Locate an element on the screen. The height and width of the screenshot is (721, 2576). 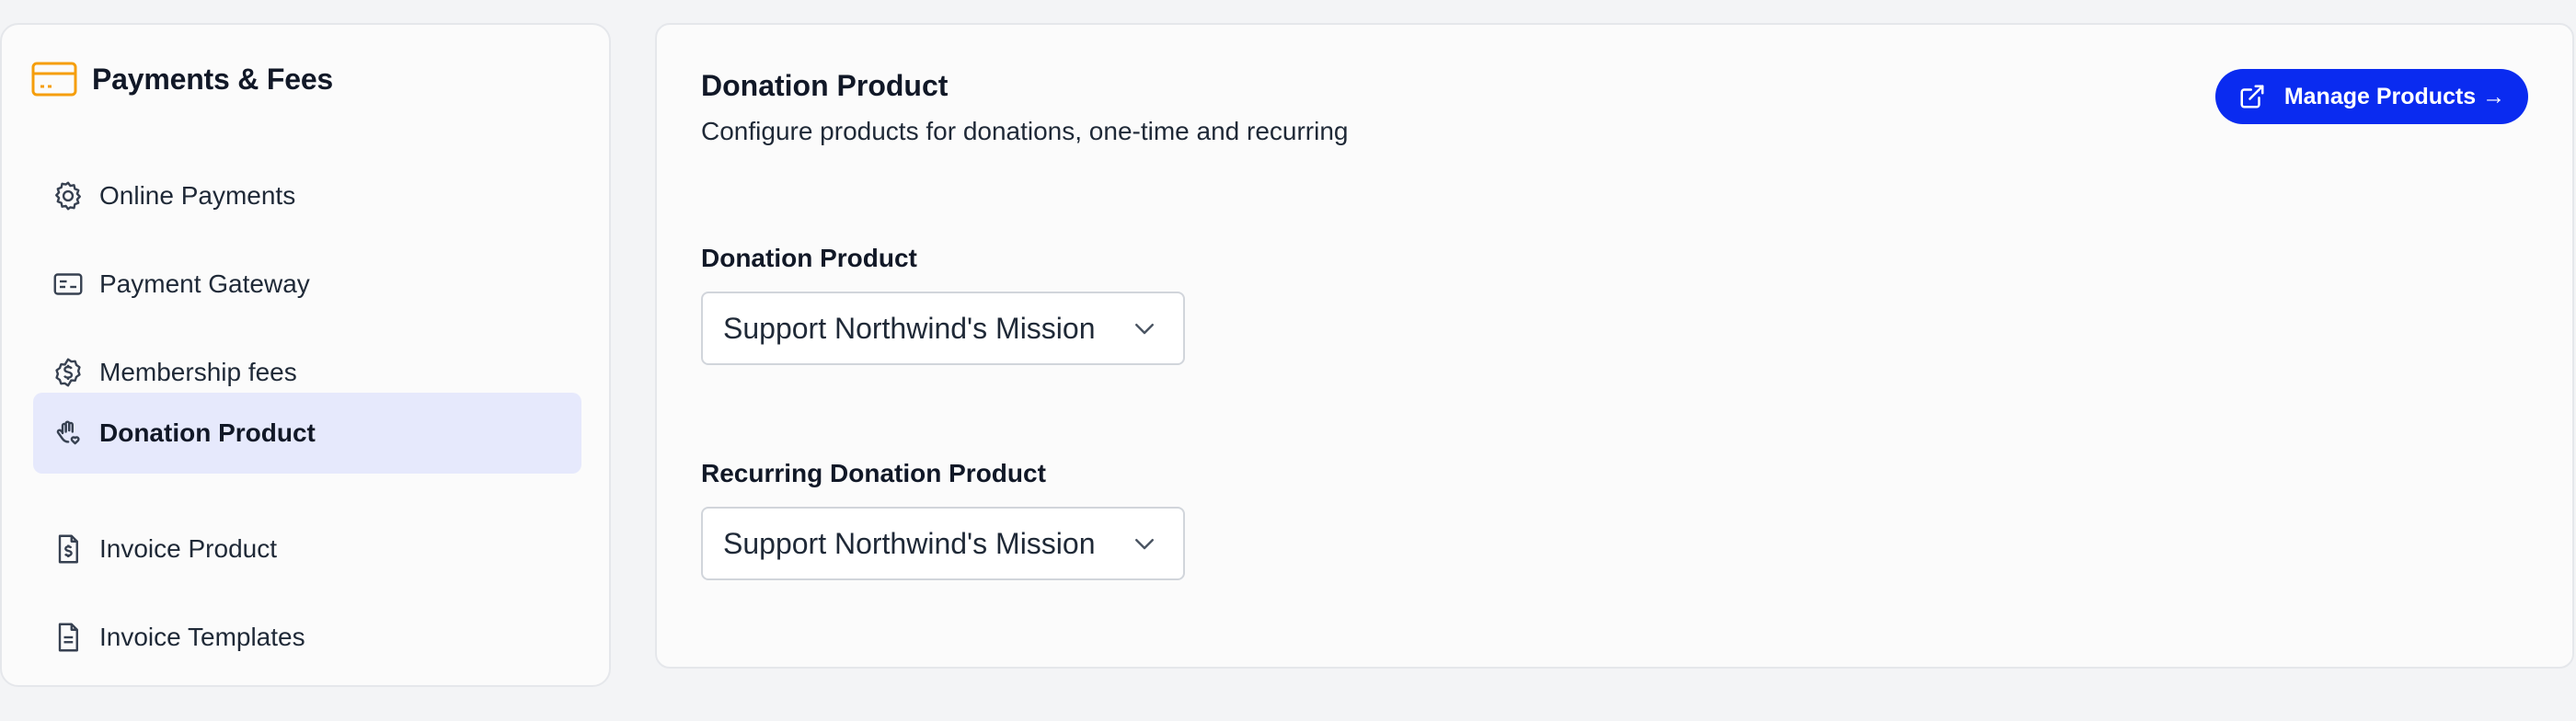
page-title: Donation Product is located at coordinates (825, 85).